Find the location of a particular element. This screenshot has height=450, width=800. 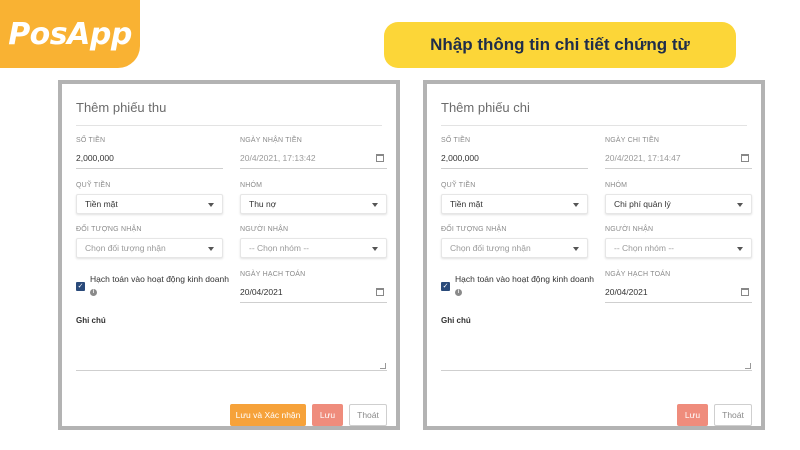

banner-text: Nhập thông tin chi tiết chứng từ is located at coordinates (560, 44).